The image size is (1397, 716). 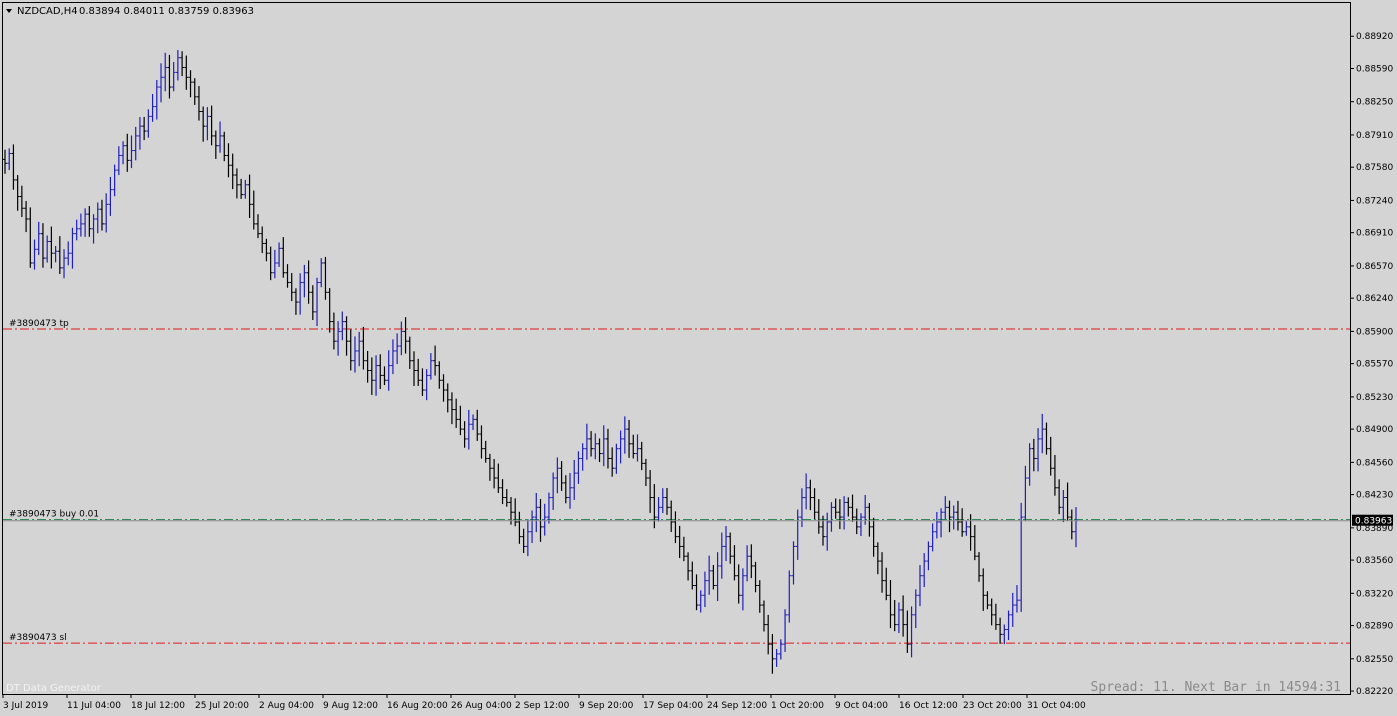 What do you see at coordinates (158, 706) in the screenshot?
I see `x-tick-label: 18 Jul 12:00` at bounding box center [158, 706].